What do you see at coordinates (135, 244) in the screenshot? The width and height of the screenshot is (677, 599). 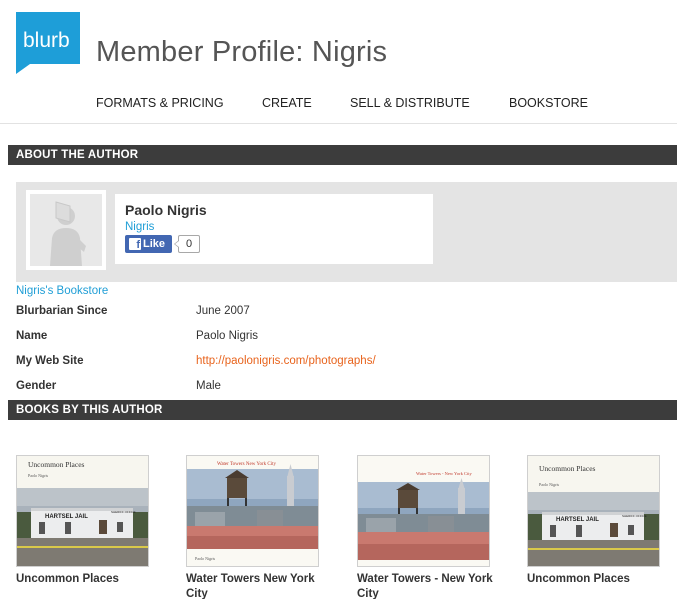 I see `facebook-icon: f` at bounding box center [135, 244].